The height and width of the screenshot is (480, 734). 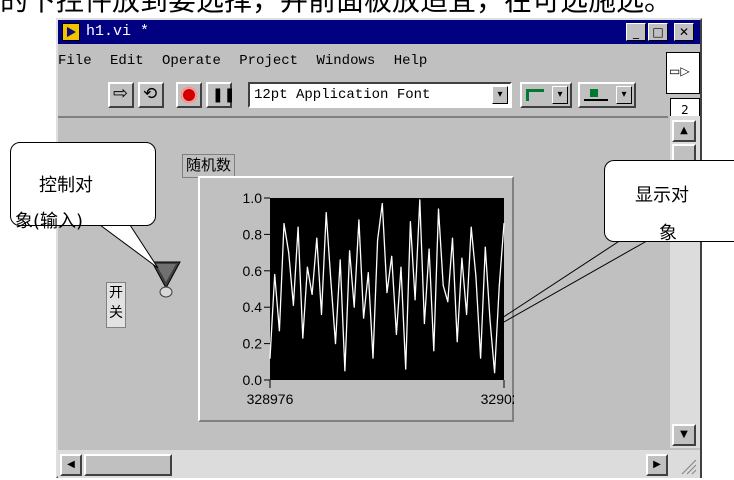 I want to click on callout-left-line1: 控制对, so click(x=66, y=185).